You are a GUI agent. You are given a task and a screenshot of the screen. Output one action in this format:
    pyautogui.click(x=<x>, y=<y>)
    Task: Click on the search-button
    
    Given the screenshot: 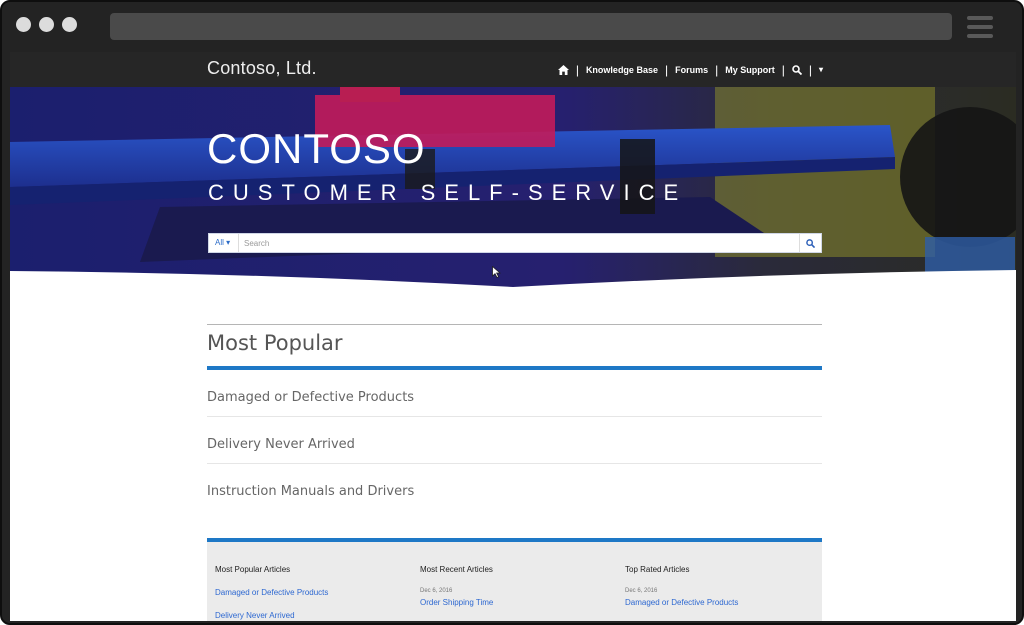 What is the action you would take?
    pyautogui.click(x=810, y=243)
    